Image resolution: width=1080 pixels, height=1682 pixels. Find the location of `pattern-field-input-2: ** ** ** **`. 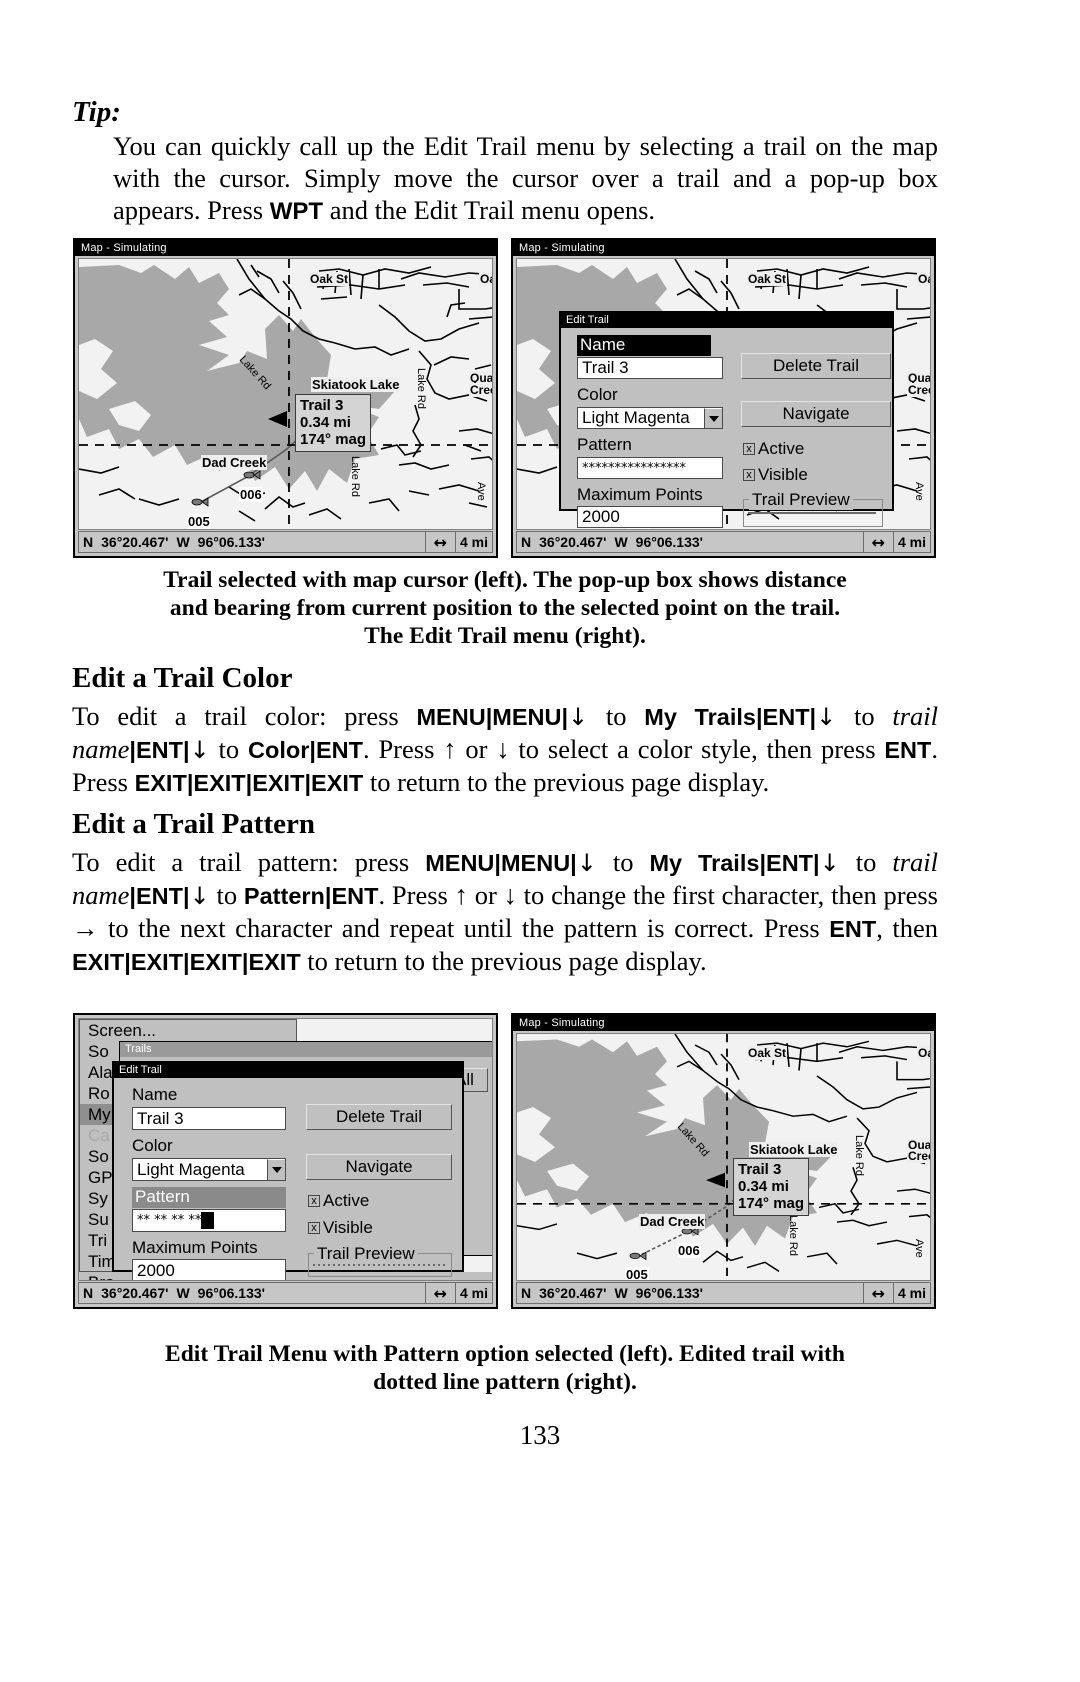

pattern-field-input-2: ** ** ** ** is located at coordinates (209, 1220).